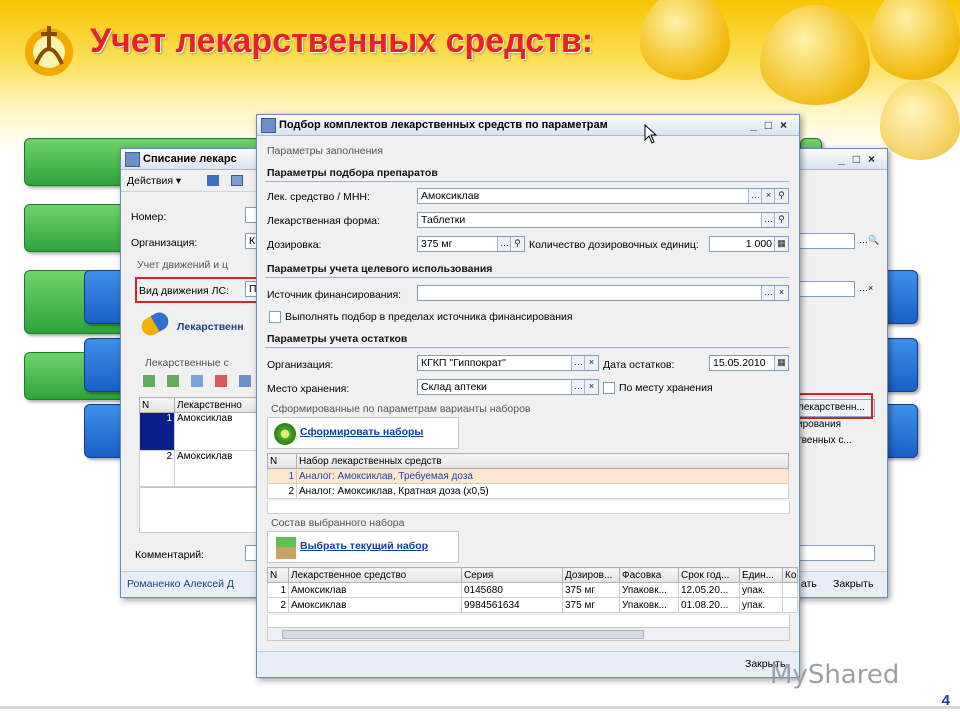 The width and height of the screenshot is (960, 720). What do you see at coordinates (649, 575) in the screenshot?
I see `col-pack: Фасовка` at bounding box center [649, 575].